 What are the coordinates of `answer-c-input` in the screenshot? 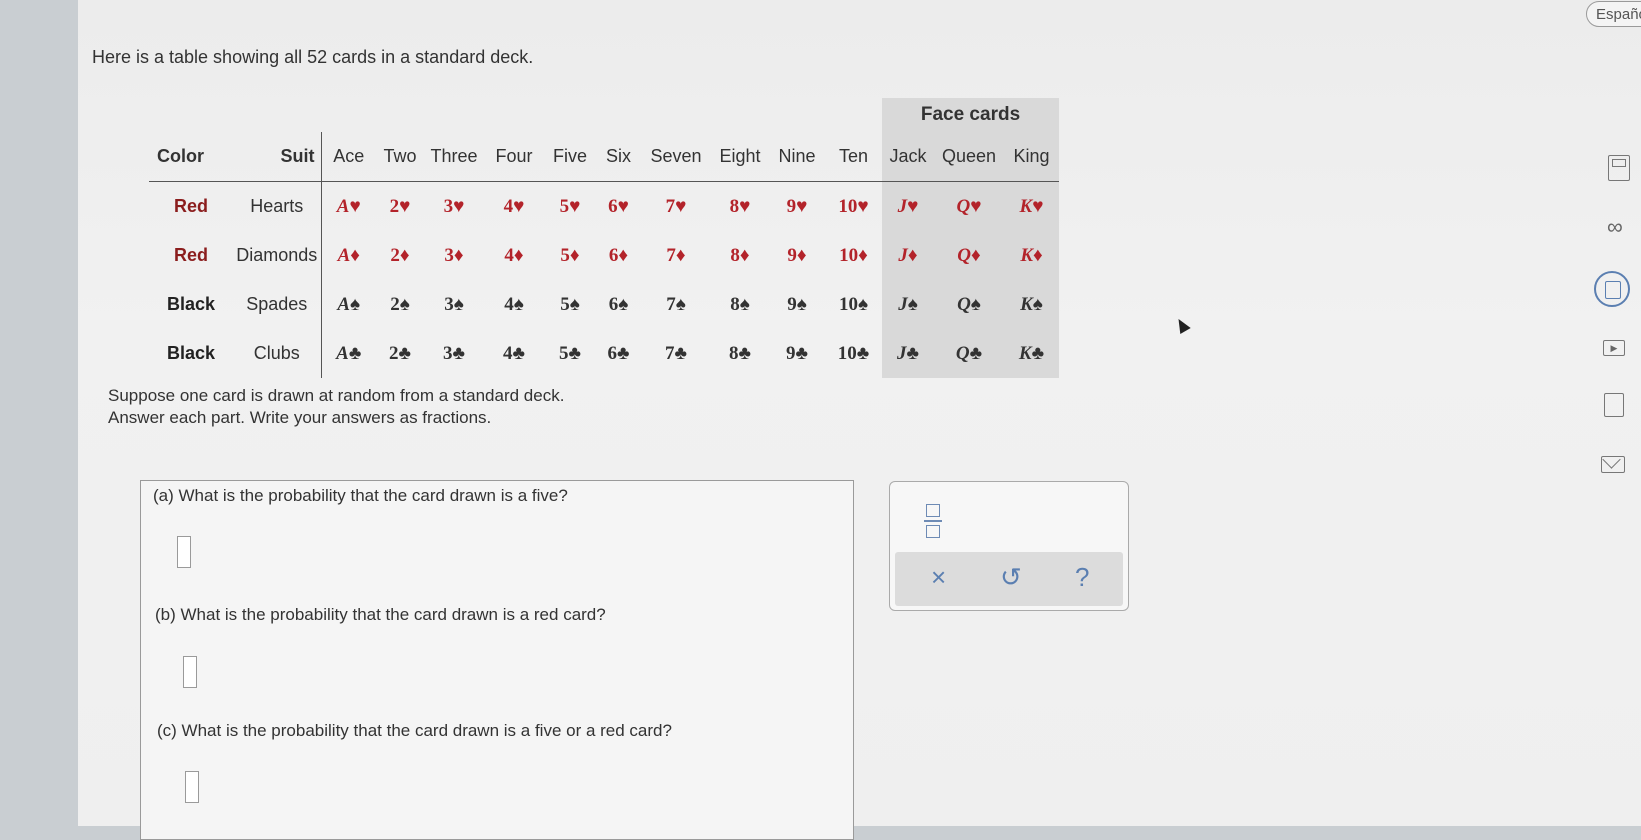 It's located at (192, 787).